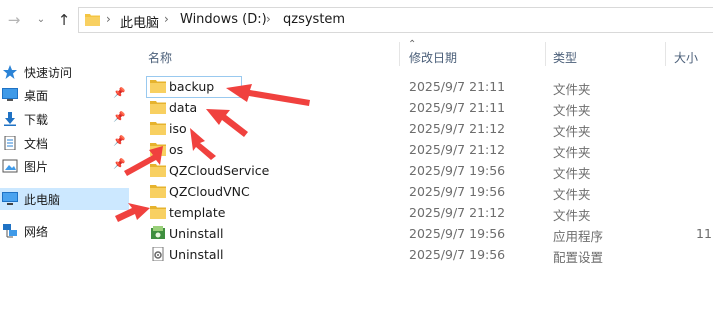 This screenshot has width=713, height=318. I want to click on file-row-iso: iso 2025/9/7 21:12 文件夹, so click(426, 128).